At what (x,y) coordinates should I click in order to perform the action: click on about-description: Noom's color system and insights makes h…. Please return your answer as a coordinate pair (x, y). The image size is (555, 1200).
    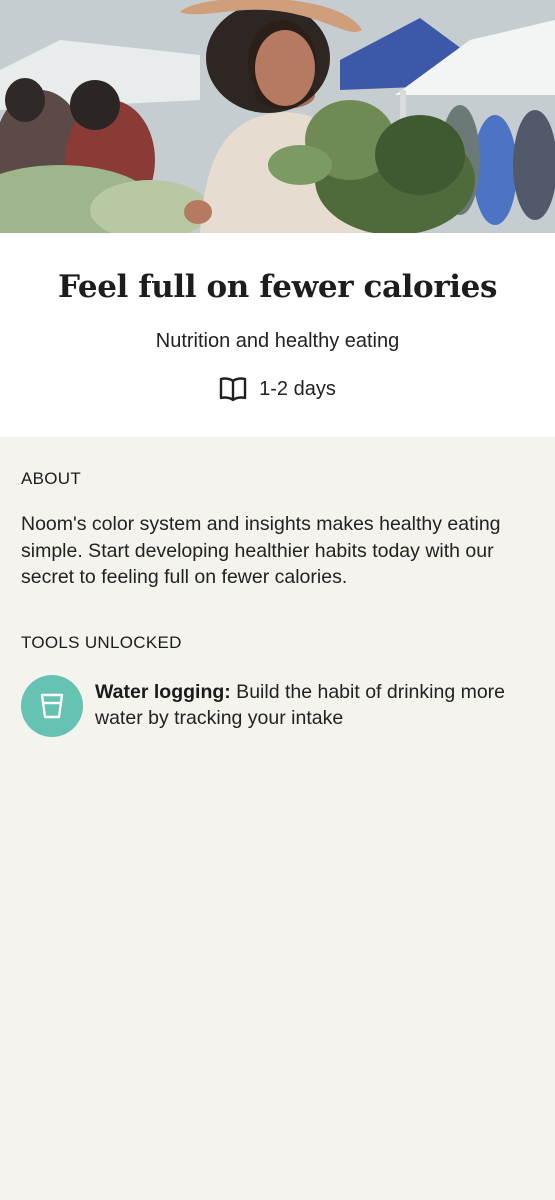
    Looking at the image, I should click on (261, 550).